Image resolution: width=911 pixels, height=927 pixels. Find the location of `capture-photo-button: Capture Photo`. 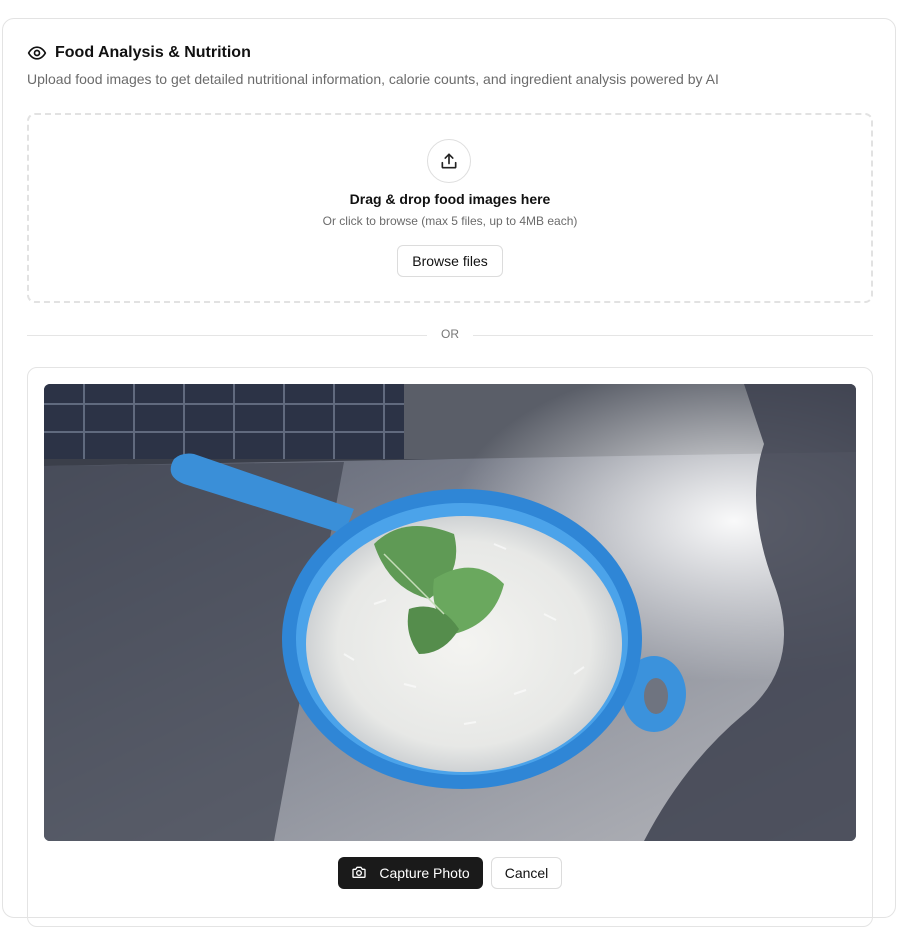

capture-photo-button: Capture Photo is located at coordinates (410, 873).